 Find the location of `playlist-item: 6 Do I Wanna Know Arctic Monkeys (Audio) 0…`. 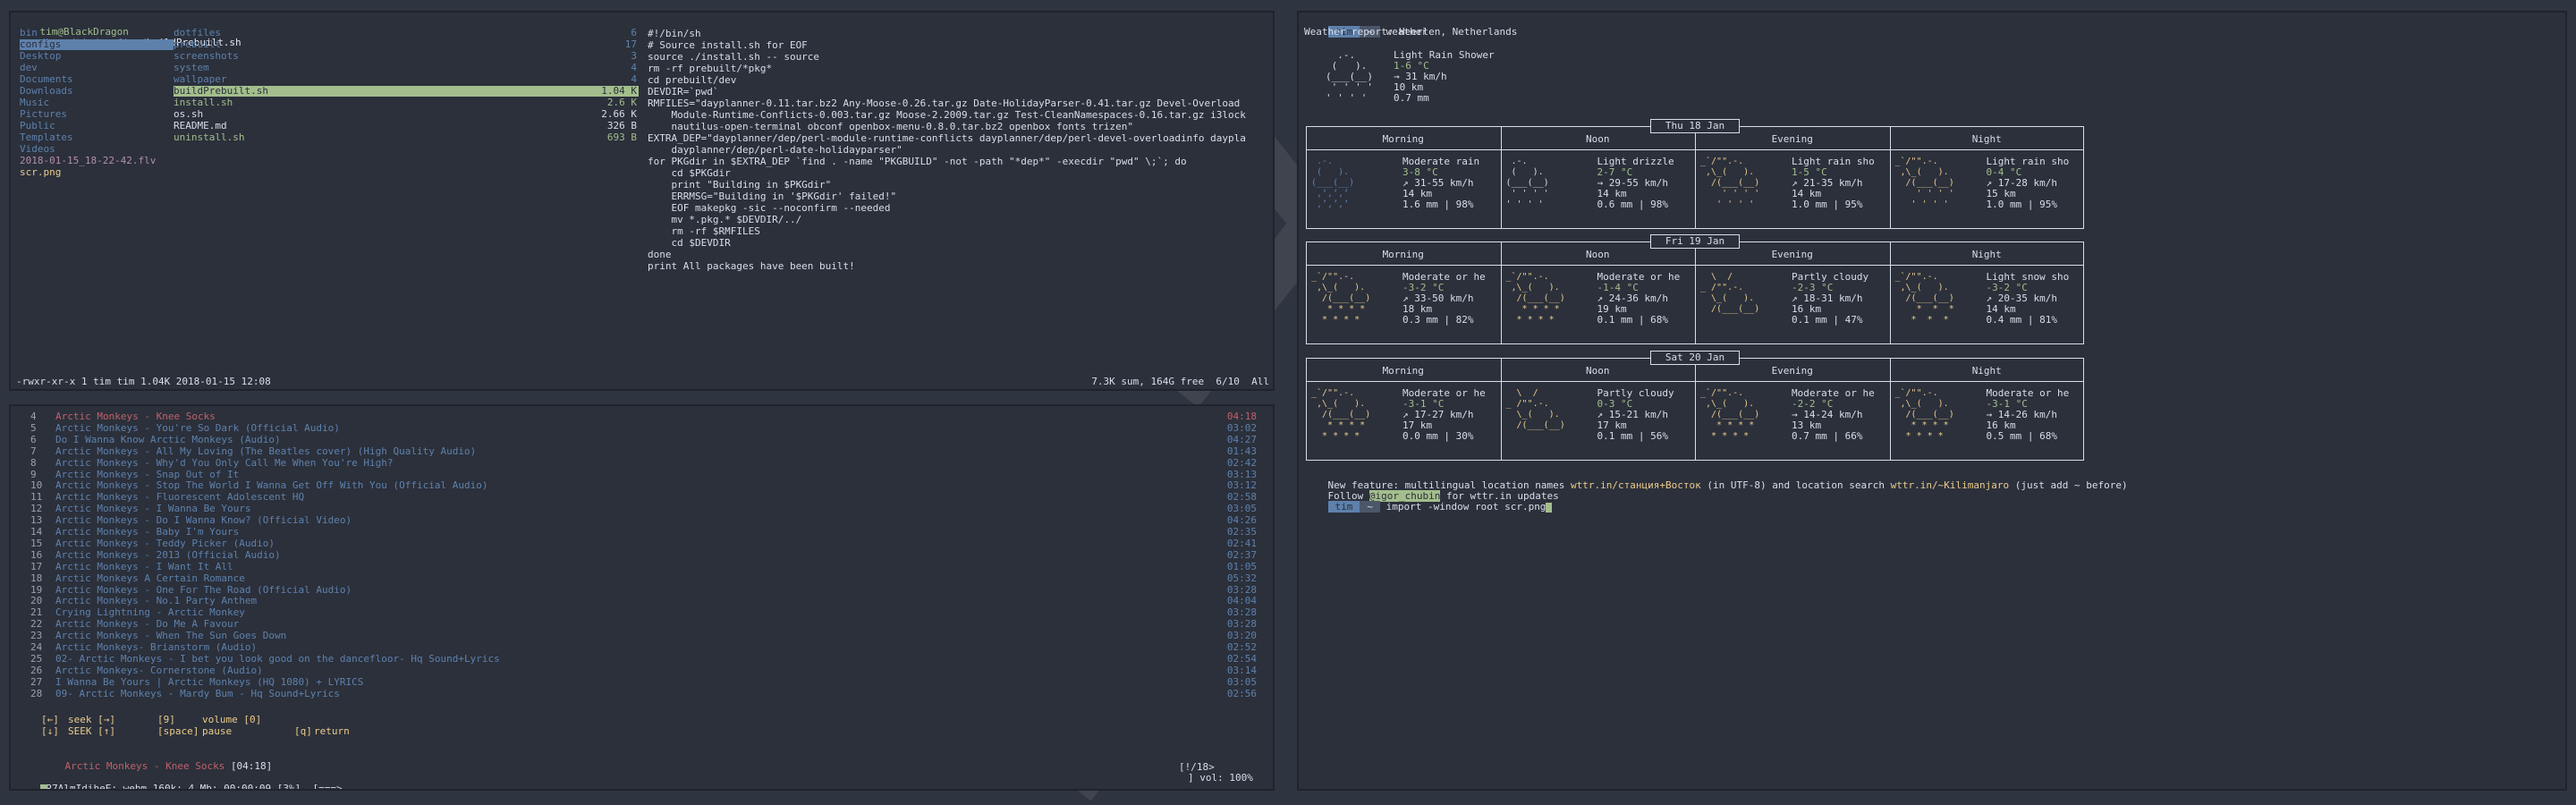

playlist-item: 6 Do I Wanna Know Arctic Monkeys (Audio) 0… is located at coordinates (643, 439).